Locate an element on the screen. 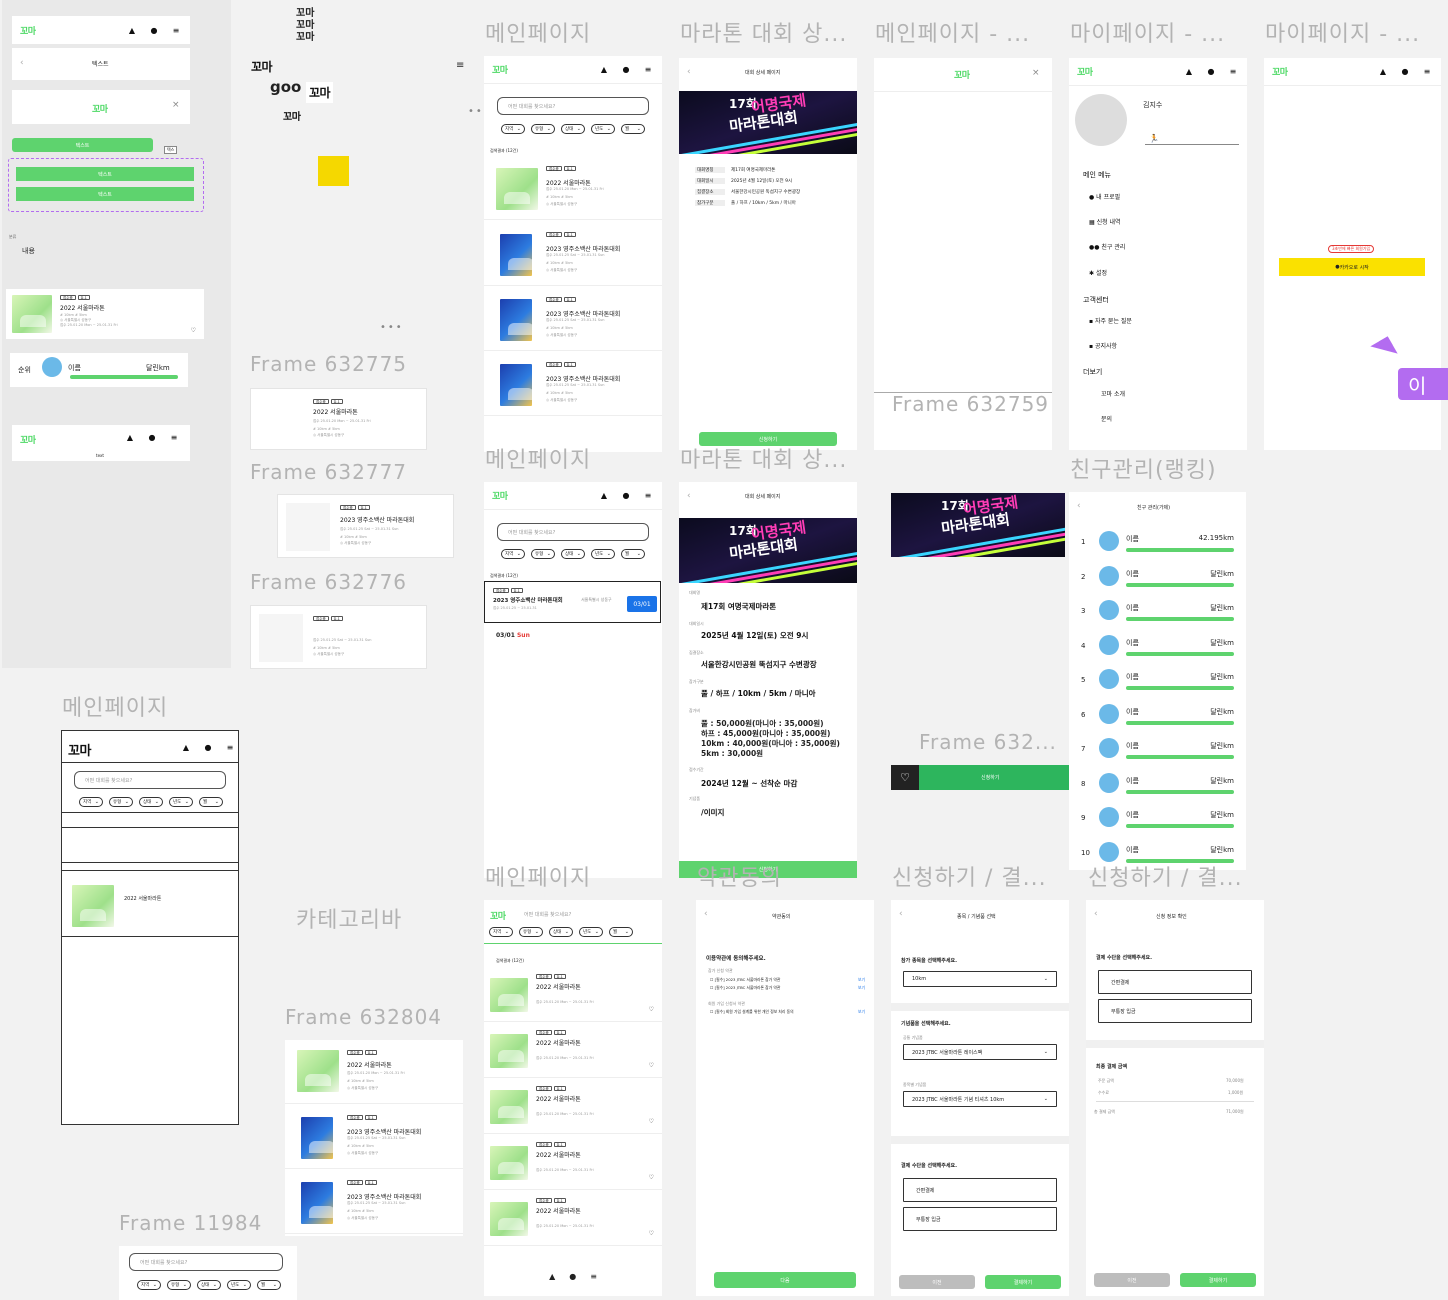 The height and width of the screenshot is (1300, 1448). next-button: 다음 is located at coordinates (785, 1280).